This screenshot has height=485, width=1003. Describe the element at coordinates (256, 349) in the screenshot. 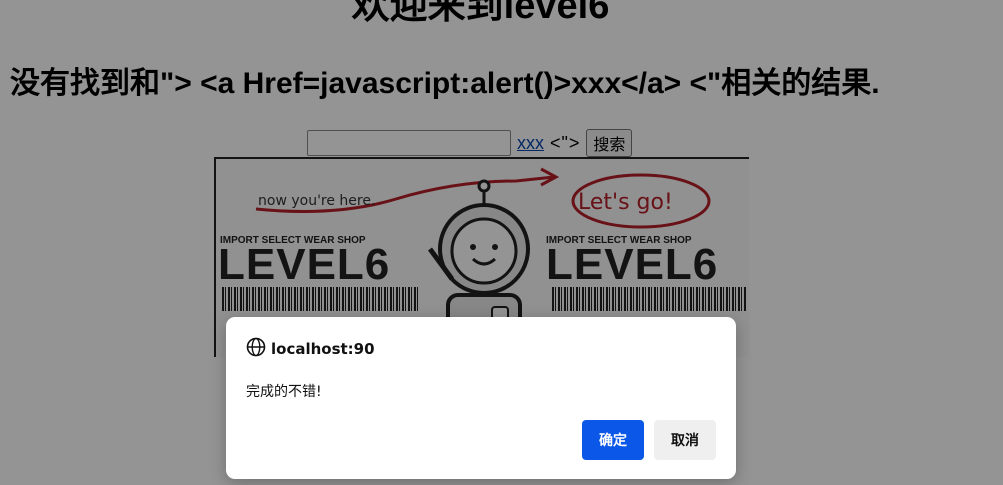

I see `globe-icon` at that location.